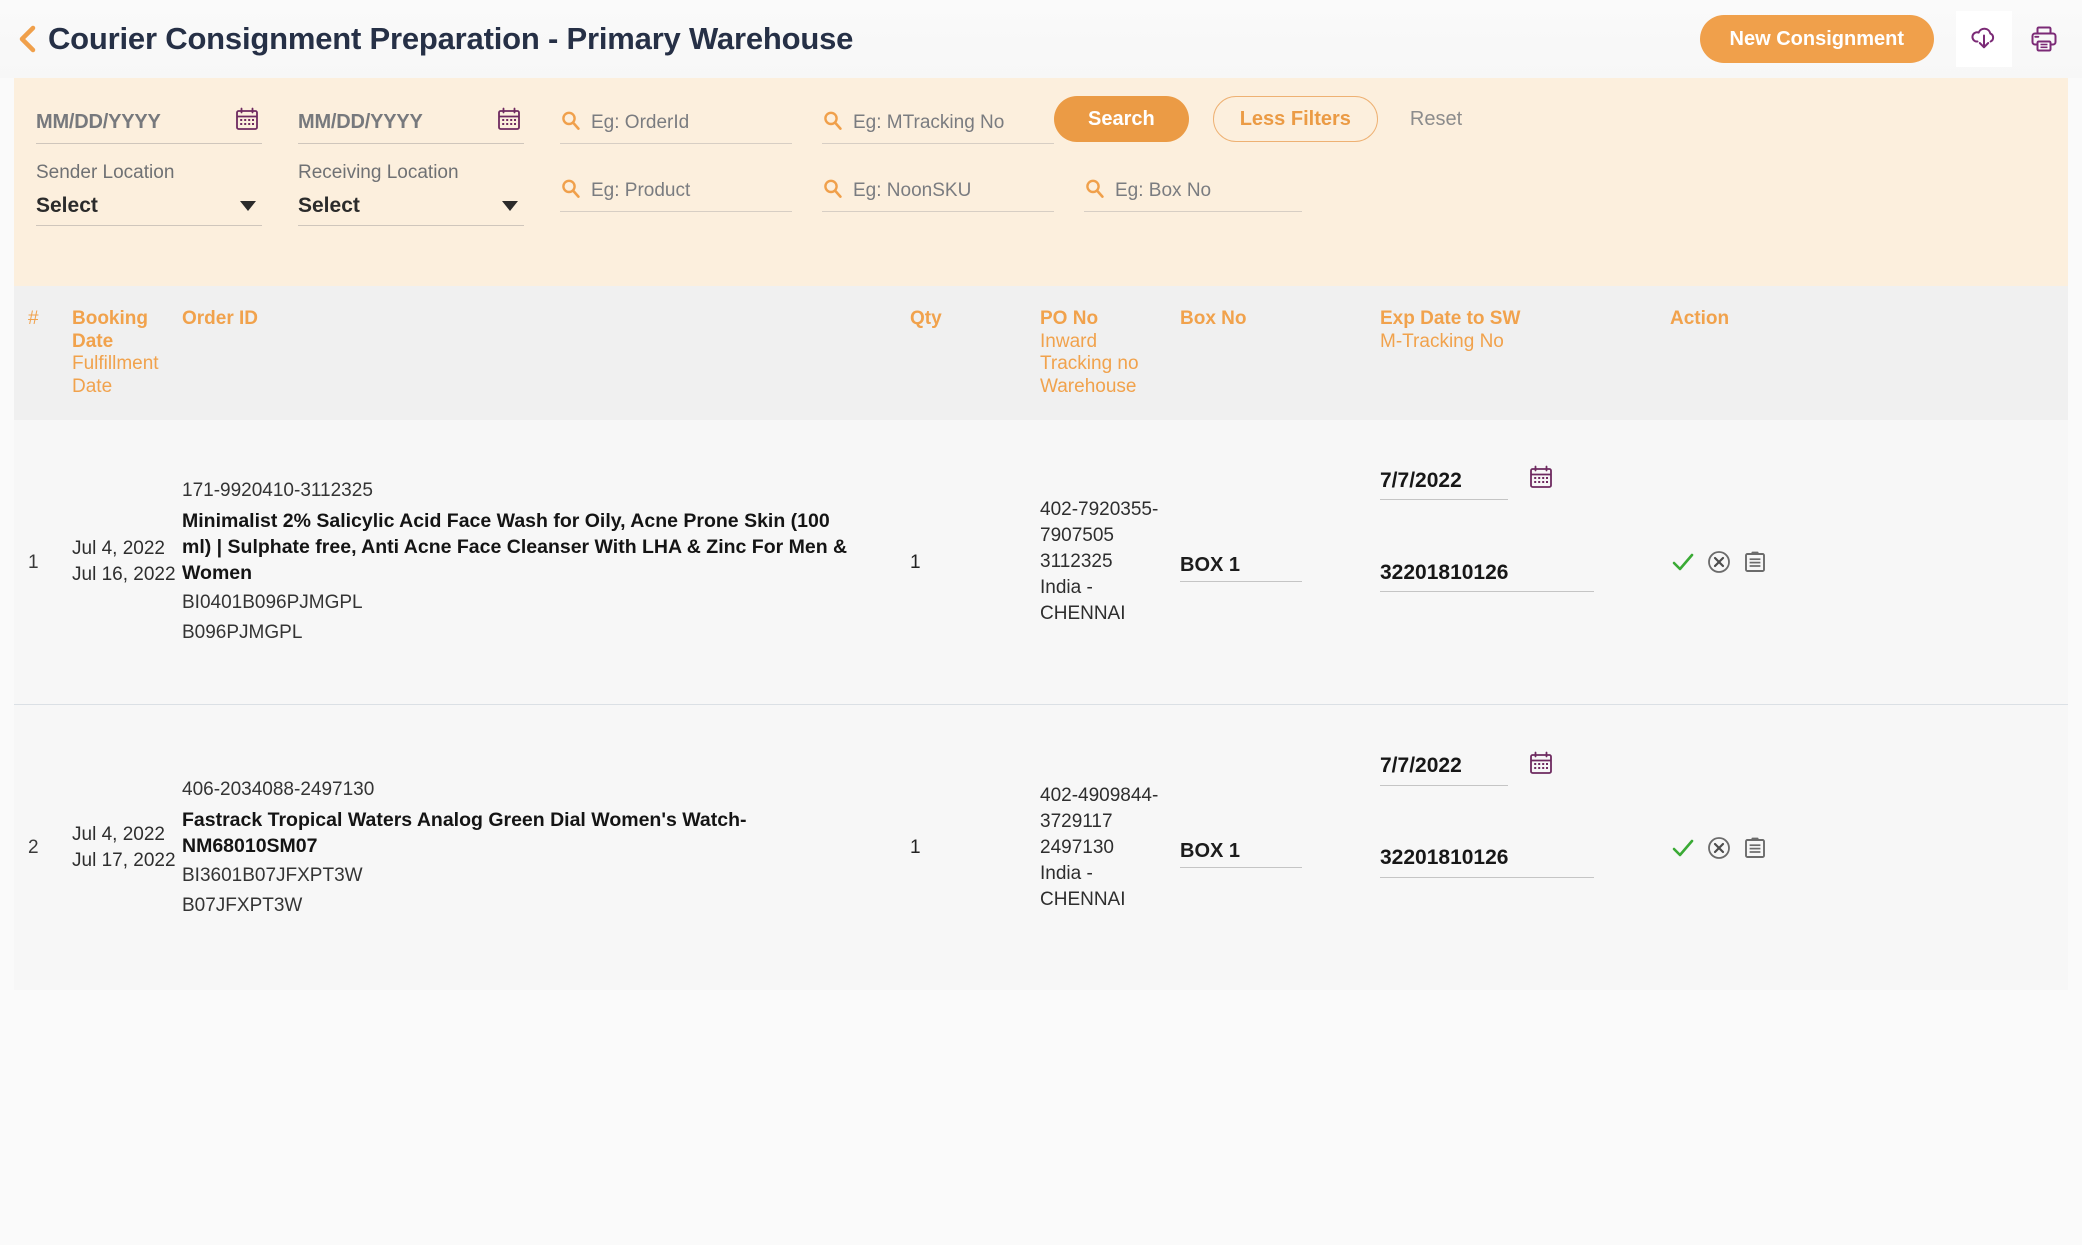  Describe the element at coordinates (1121, 119) in the screenshot. I see `search-button: Search` at that location.